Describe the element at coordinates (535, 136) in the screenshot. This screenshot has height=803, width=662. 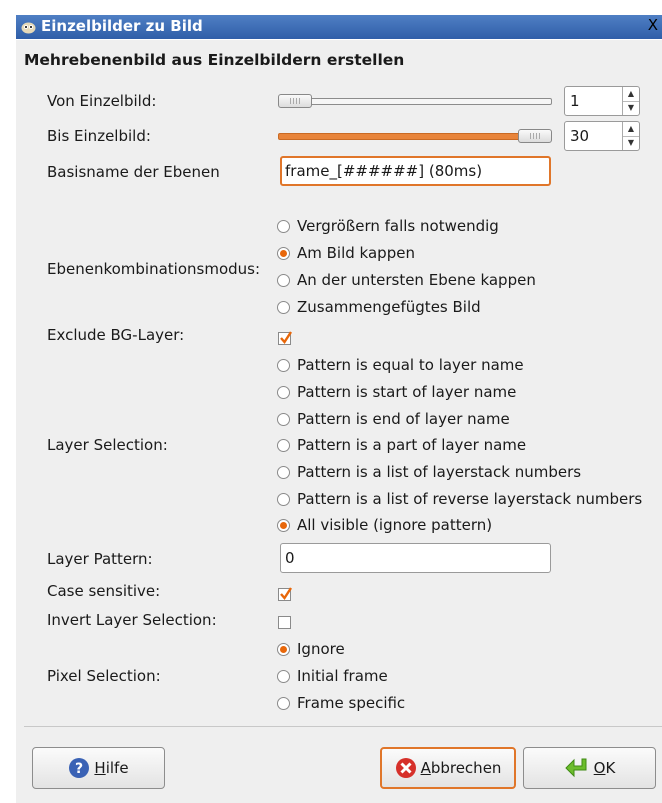
I see `to-frame-slider-handle` at that location.